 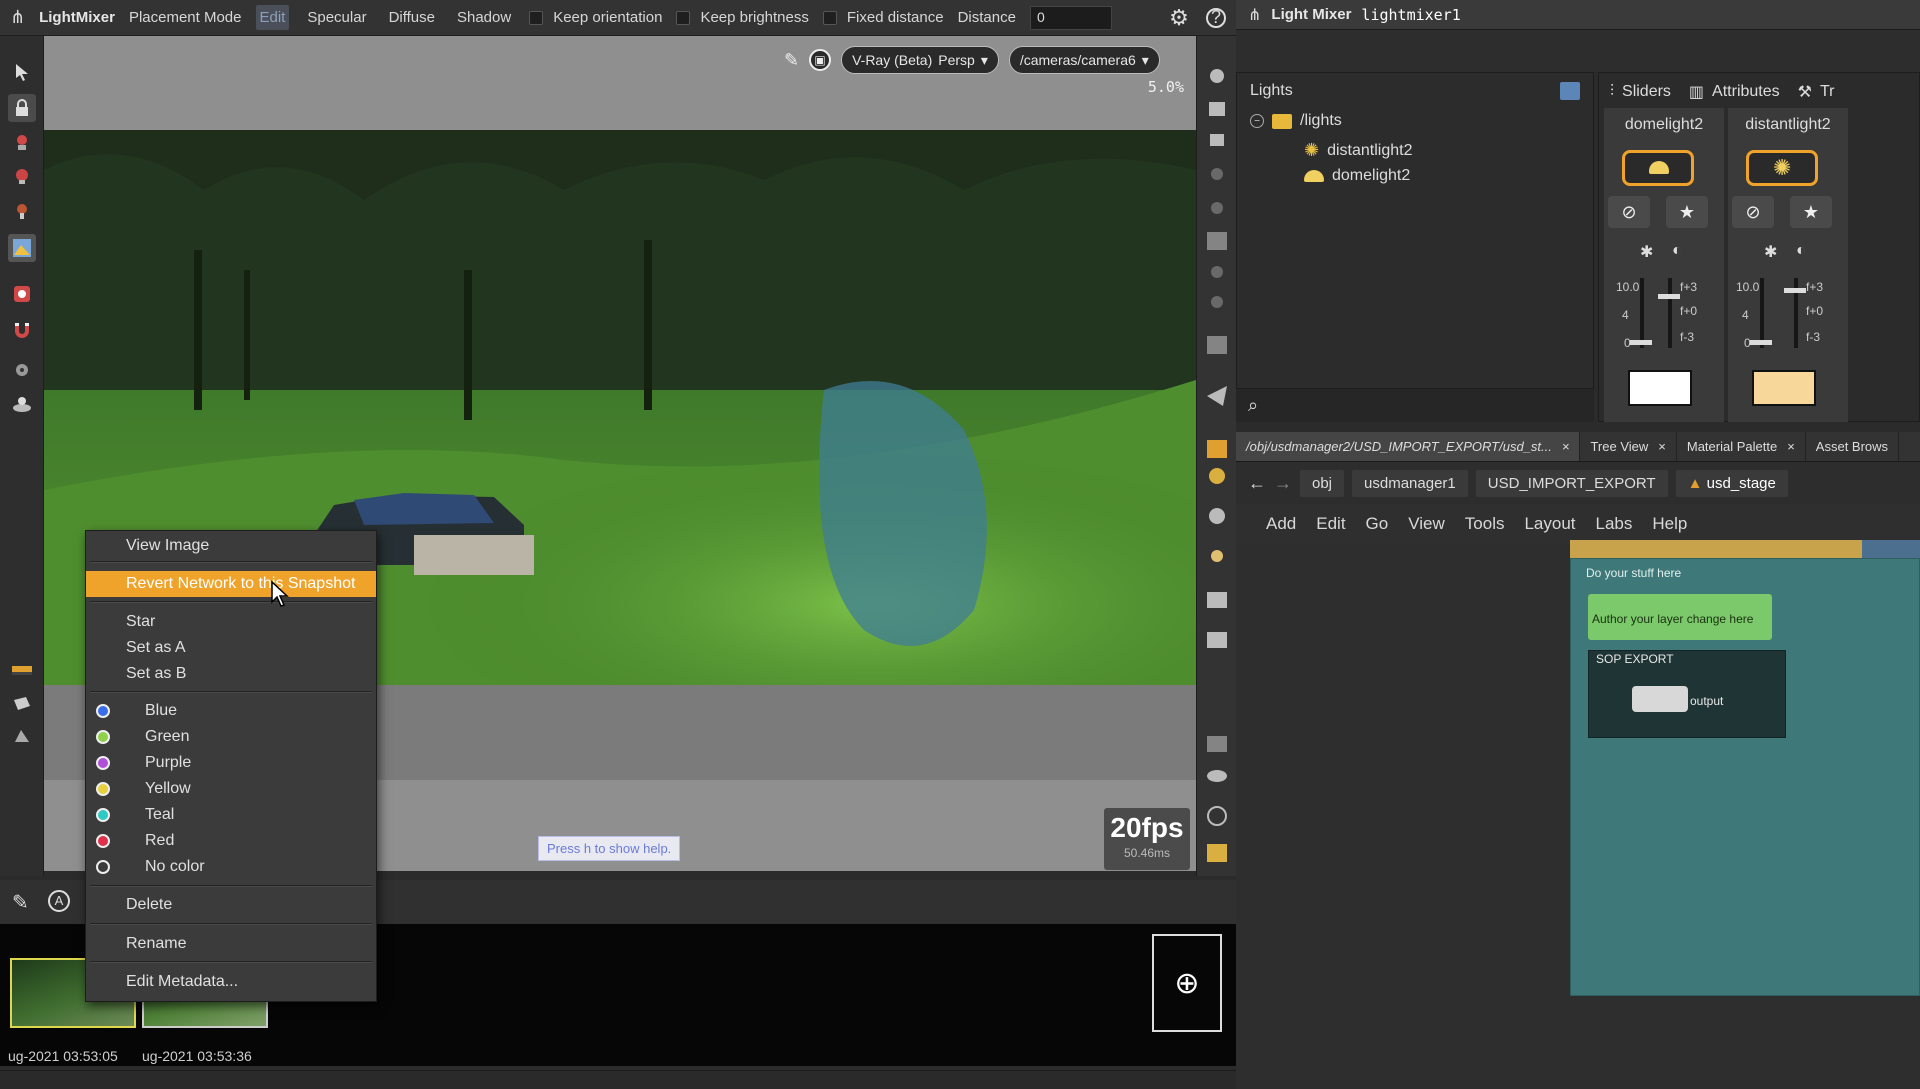 What do you see at coordinates (231, 584) in the screenshot?
I see `menu-item-revert-network: Revert Network to this Snapshot` at bounding box center [231, 584].